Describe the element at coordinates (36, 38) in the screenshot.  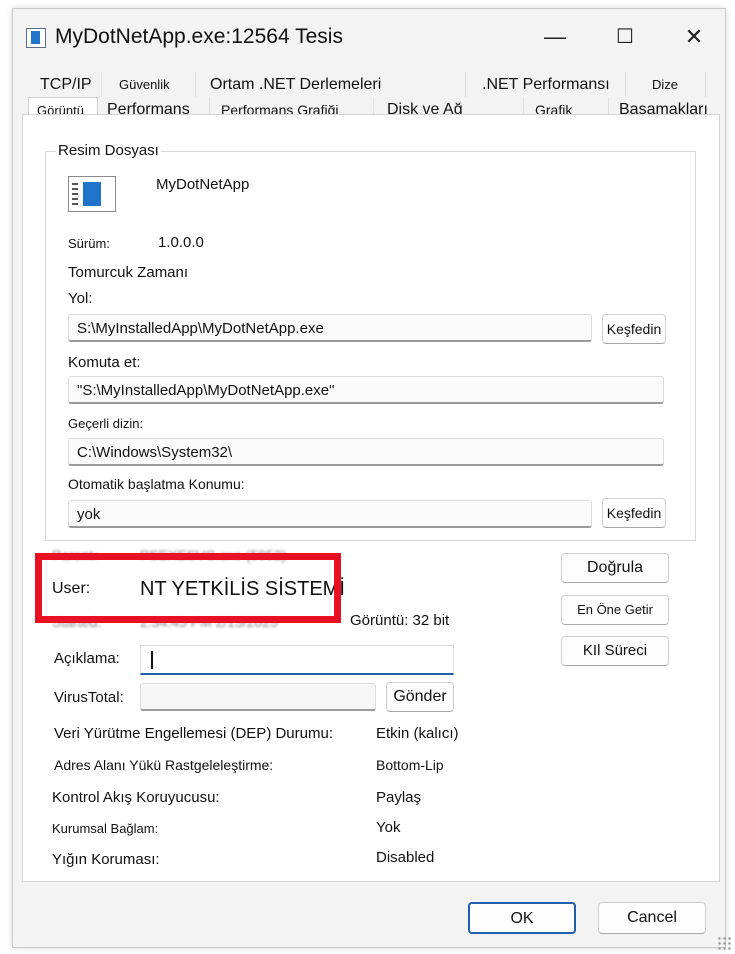
I see `app-icon` at that location.